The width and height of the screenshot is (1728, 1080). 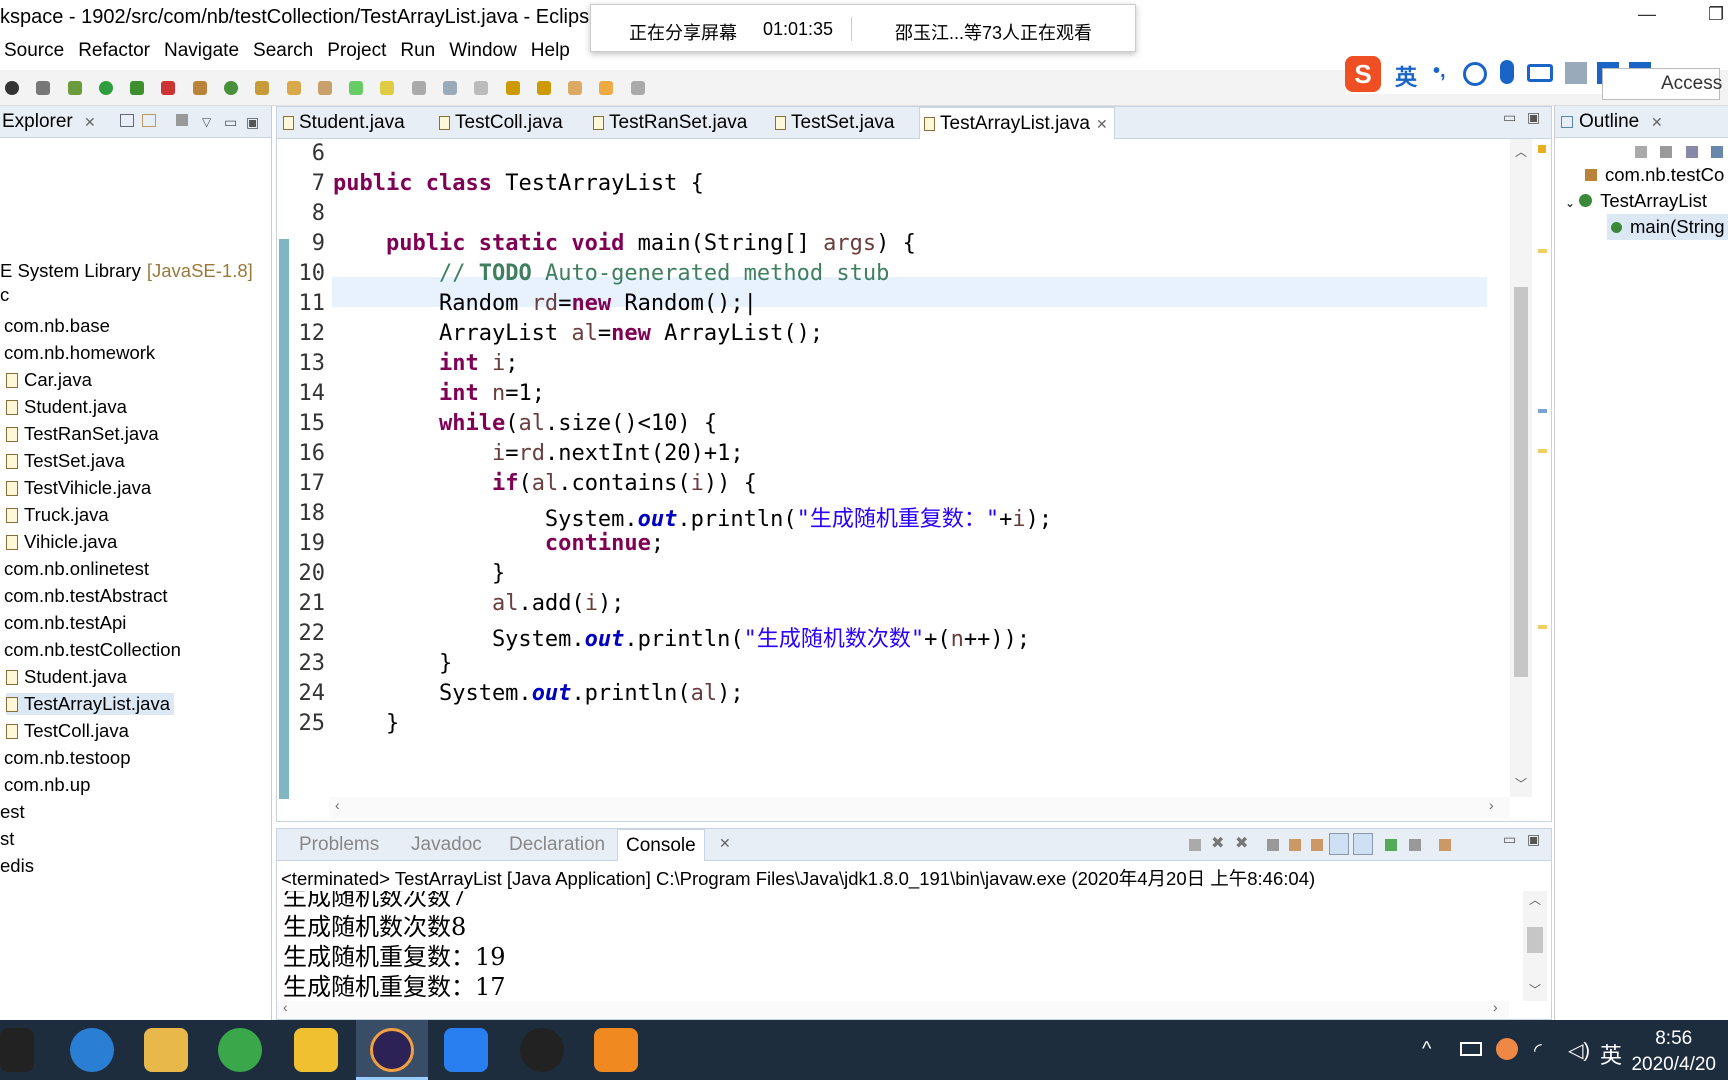 What do you see at coordinates (1540, 73) in the screenshot?
I see `keyboard-icon` at bounding box center [1540, 73].